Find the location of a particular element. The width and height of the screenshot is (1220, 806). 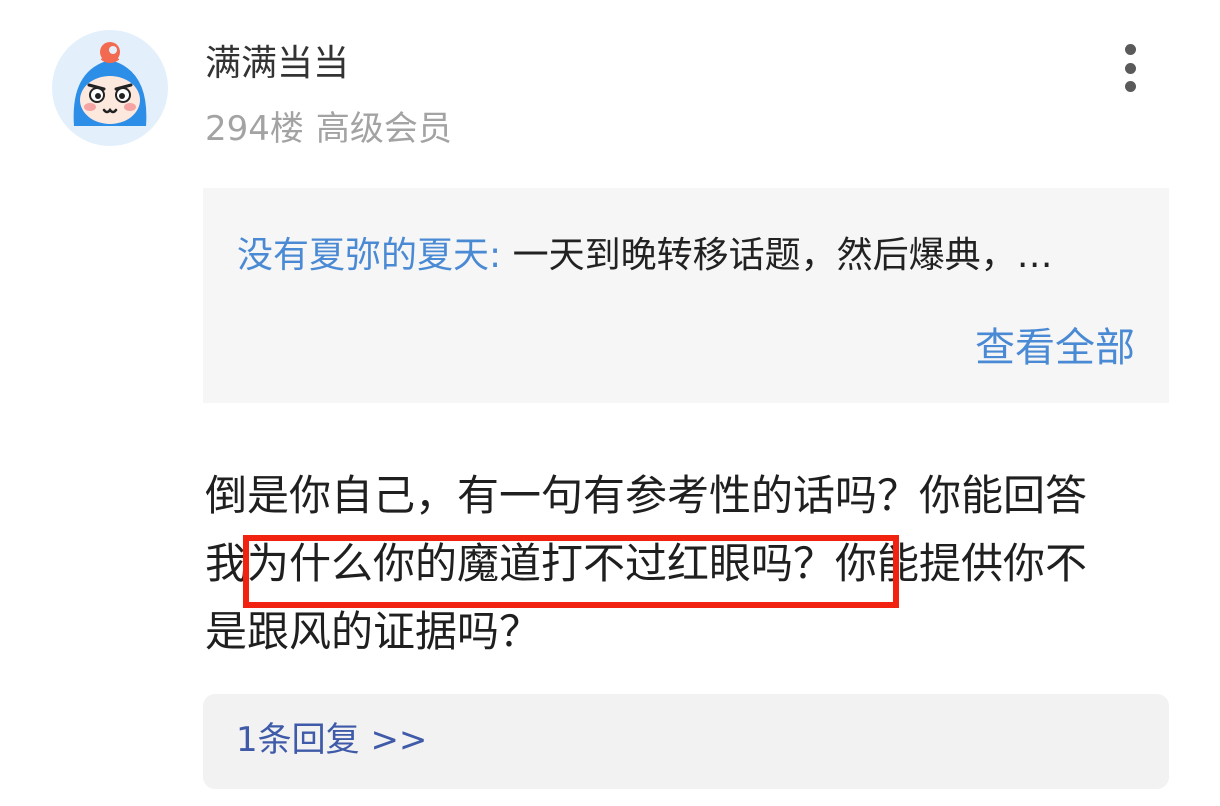

view-replies-link: 1条回复 >> is located at coordinates (331, 740).